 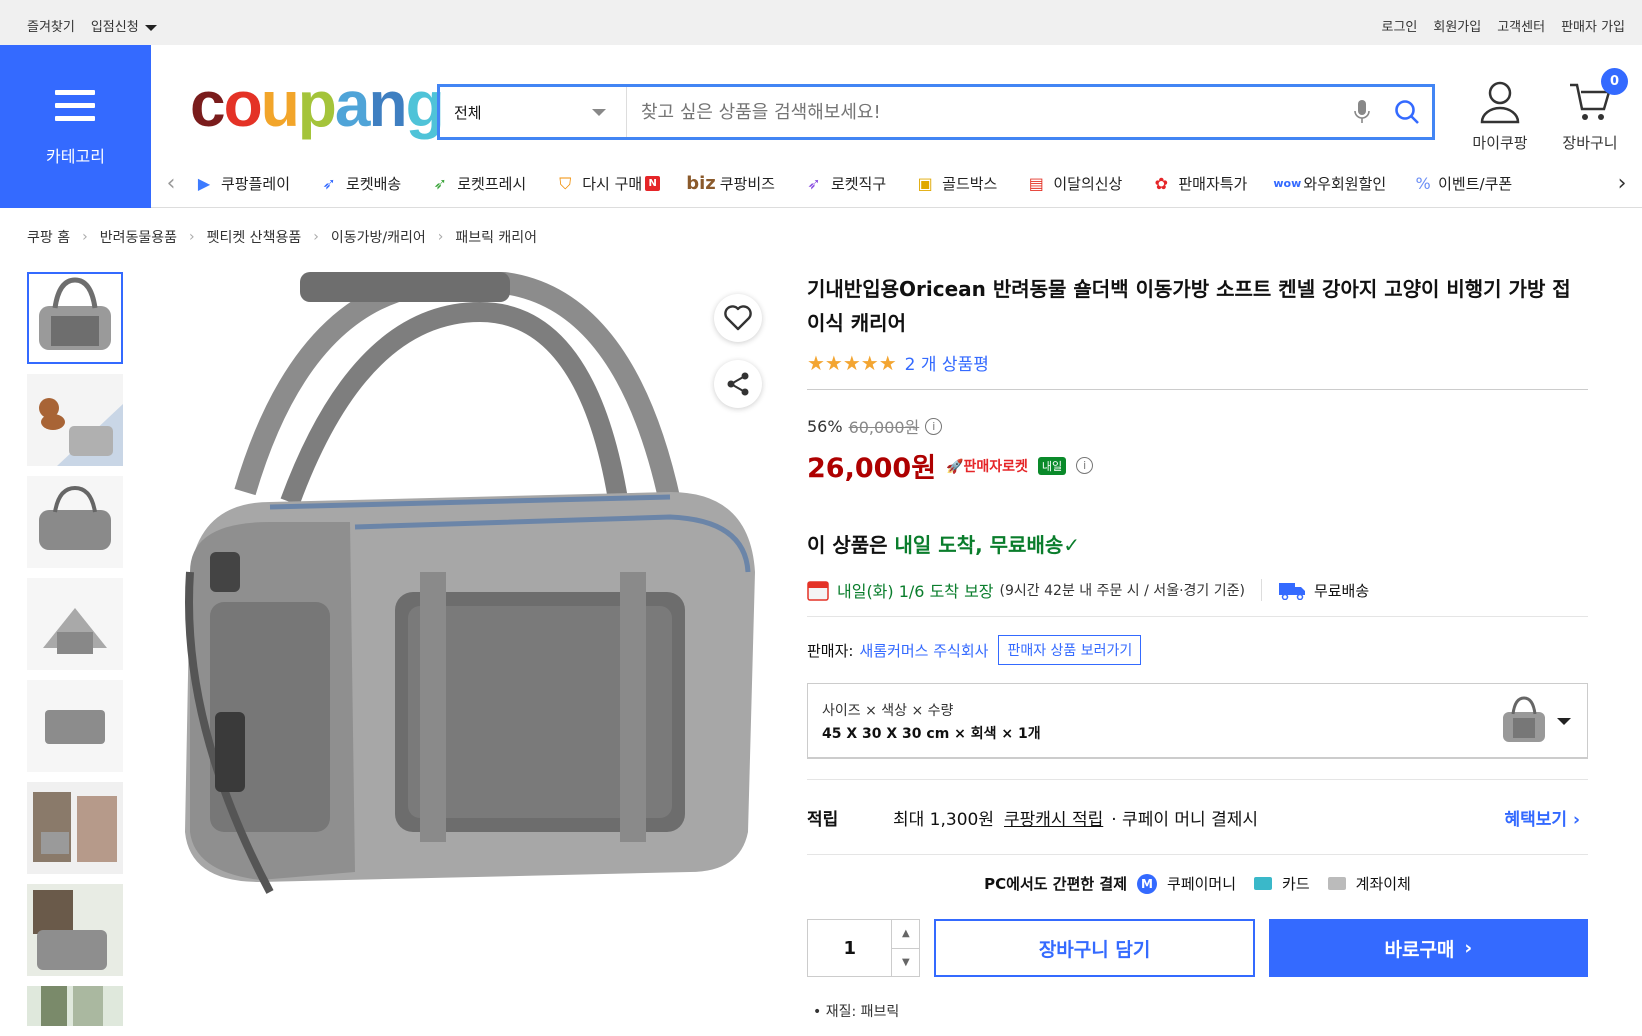 What do you see at coordinates (1161, 183) in the screenshot?
I see `percent-icon: ✿` at bounding box center [1161, 183].